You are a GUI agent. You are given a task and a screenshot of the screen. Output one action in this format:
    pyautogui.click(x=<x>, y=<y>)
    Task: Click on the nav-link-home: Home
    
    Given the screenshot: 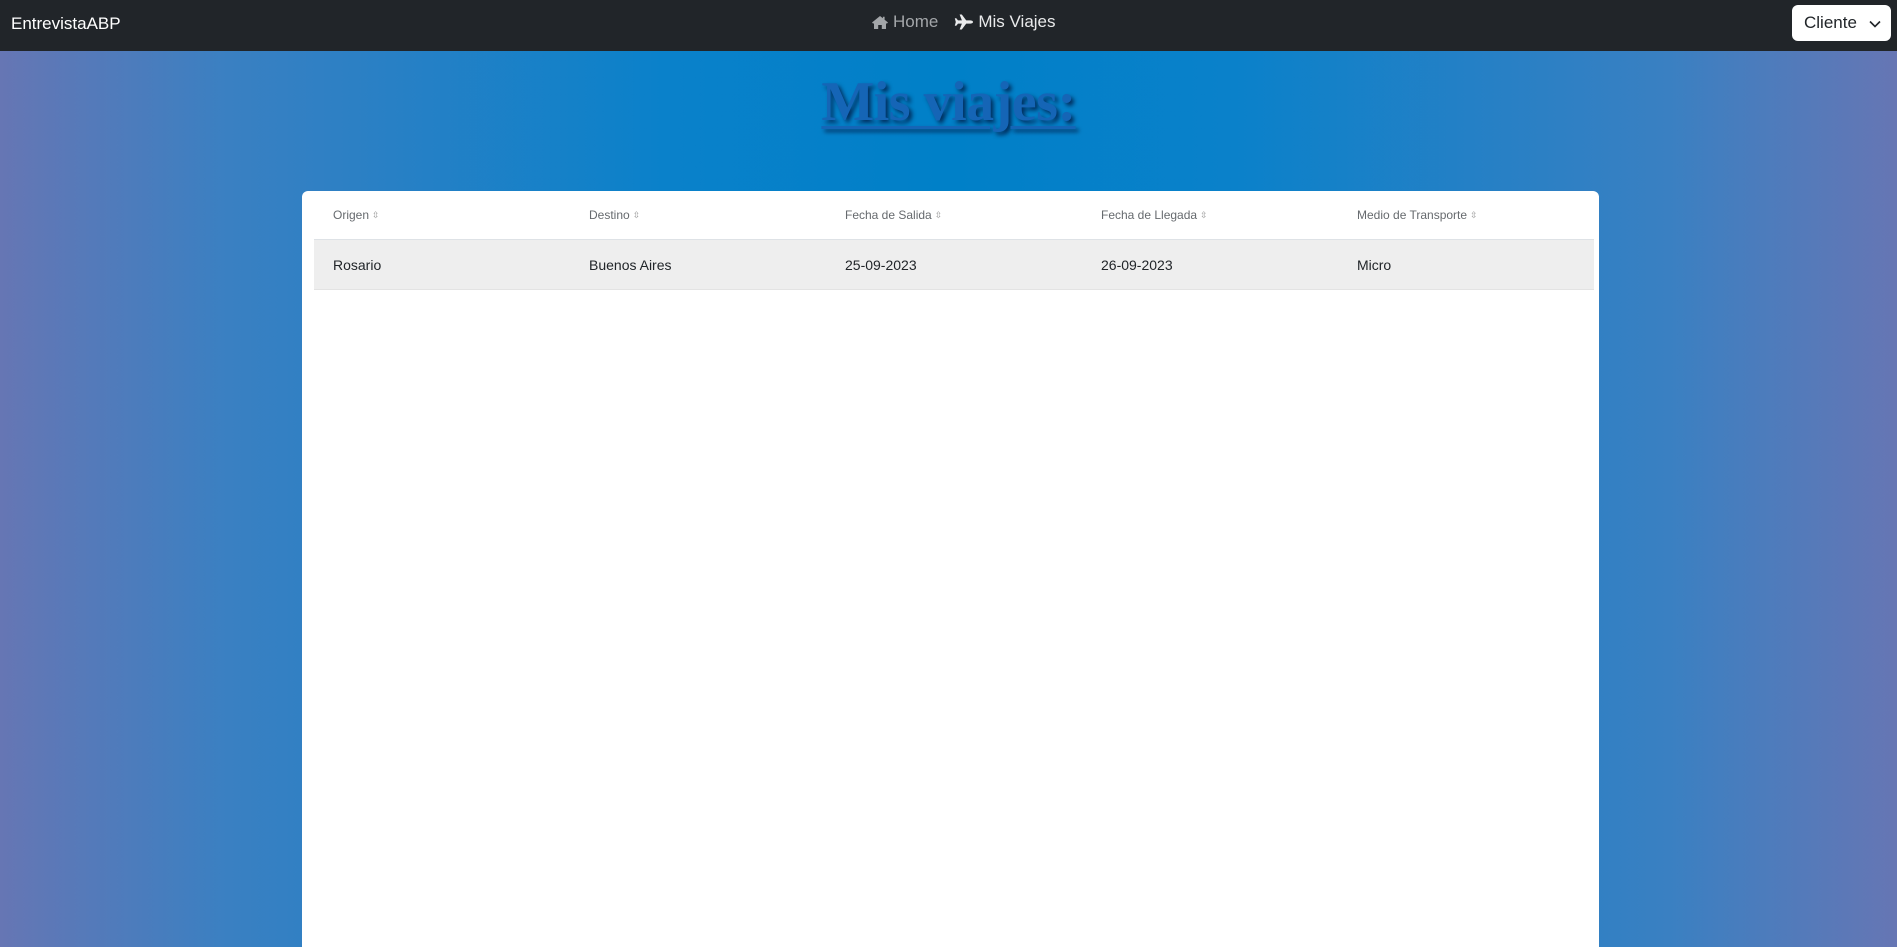 What is the action you would take?
    pyautogui.click(x=904, y=22)
    